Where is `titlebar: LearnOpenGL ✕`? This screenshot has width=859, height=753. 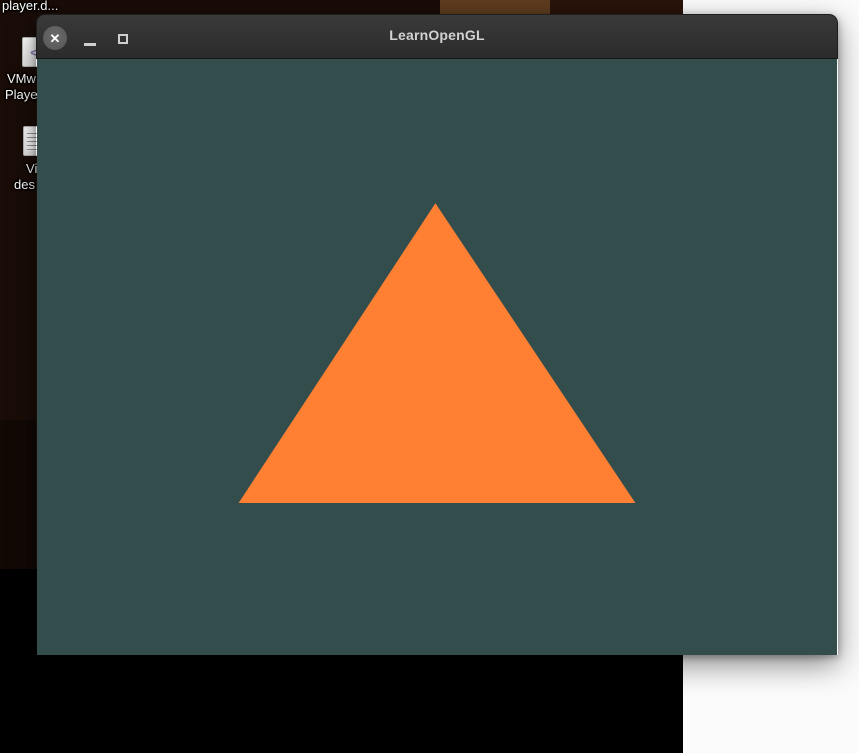 titlebar: LearnOpenGL ✕ is located at coordinates (437, 36).